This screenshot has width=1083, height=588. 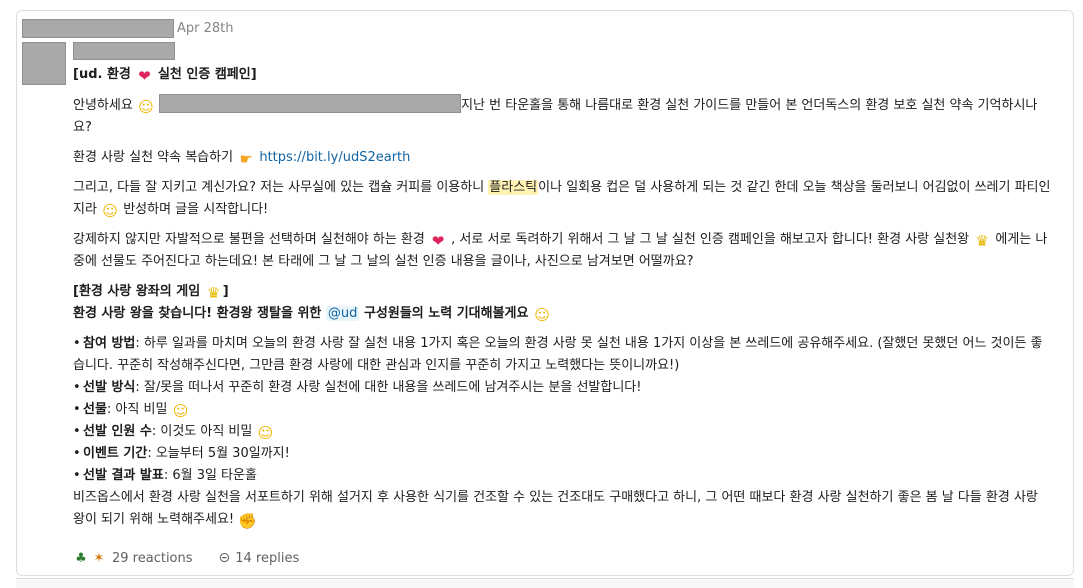 I want to click on reactions-count: 29 reactions, so click(x=152, y=558).